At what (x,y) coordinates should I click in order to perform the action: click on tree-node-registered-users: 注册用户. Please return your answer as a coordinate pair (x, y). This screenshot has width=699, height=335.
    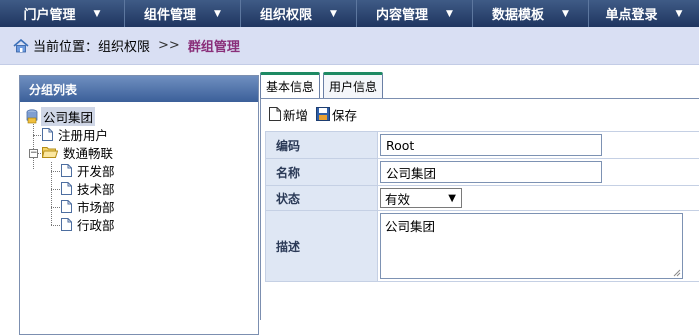
    Looking at the image, I should click on (139, 134).